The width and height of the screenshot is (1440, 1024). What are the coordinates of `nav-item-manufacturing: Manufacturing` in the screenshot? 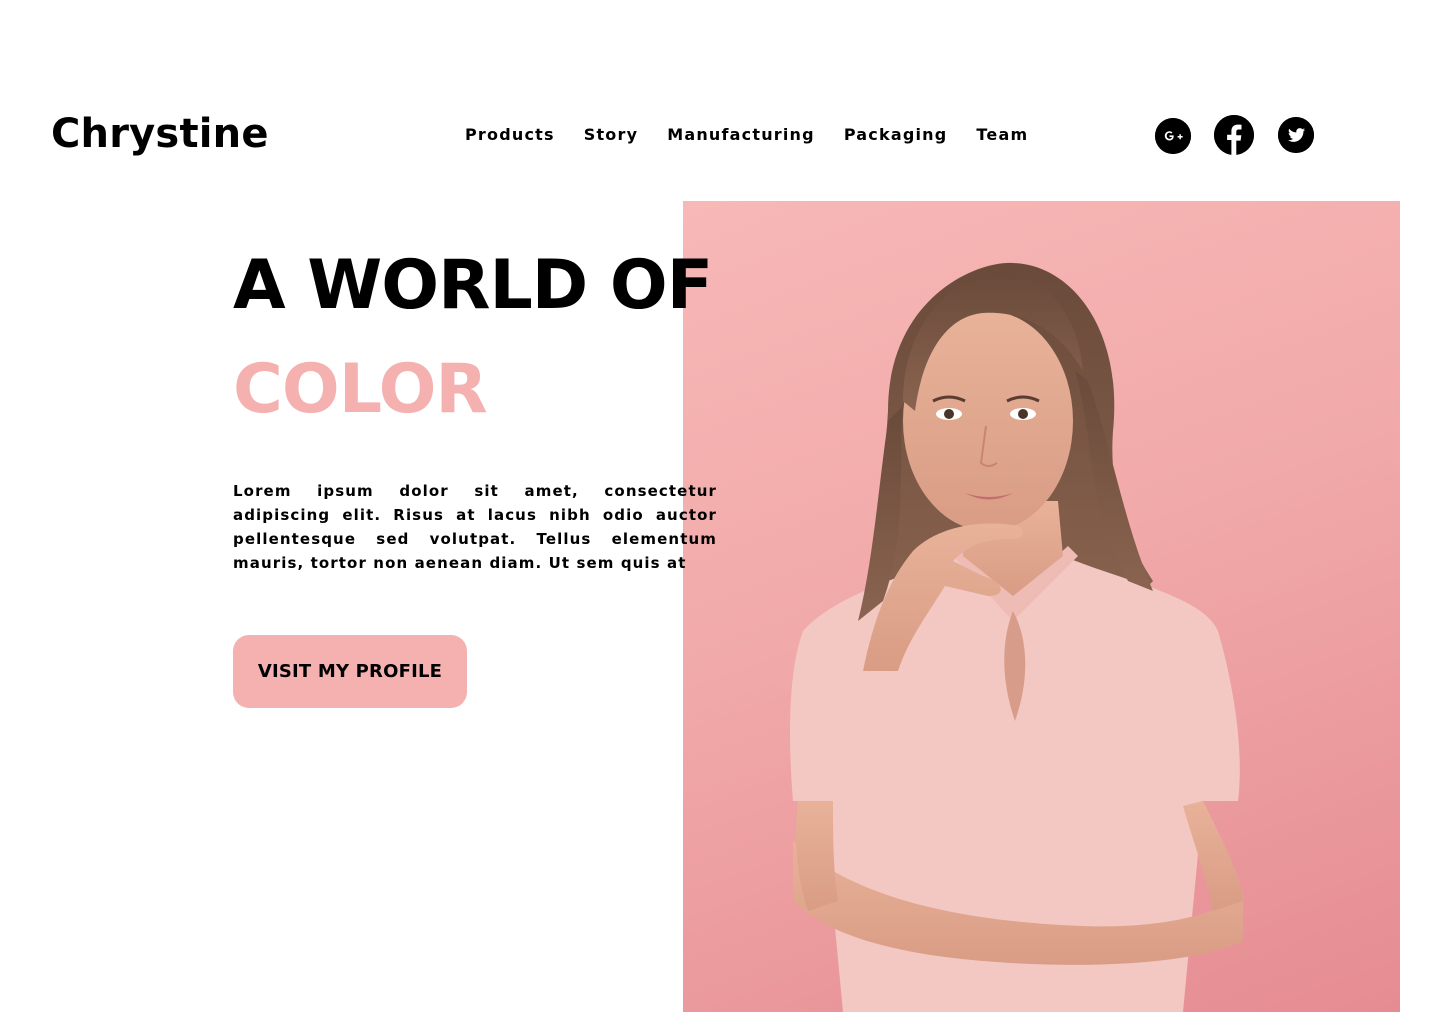 It's located at (741, 135).